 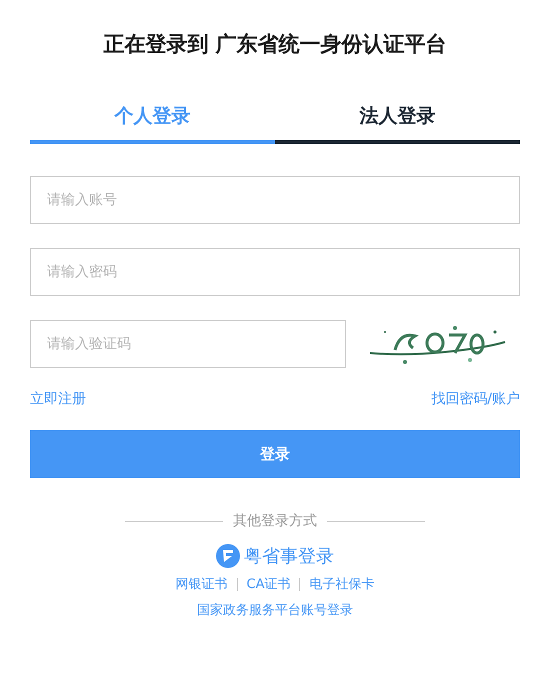 What do you see at coordinates (188, 344) in the screenshot?
I see `captcha-field: 请输入验证码` at bounding box center [188, 344].